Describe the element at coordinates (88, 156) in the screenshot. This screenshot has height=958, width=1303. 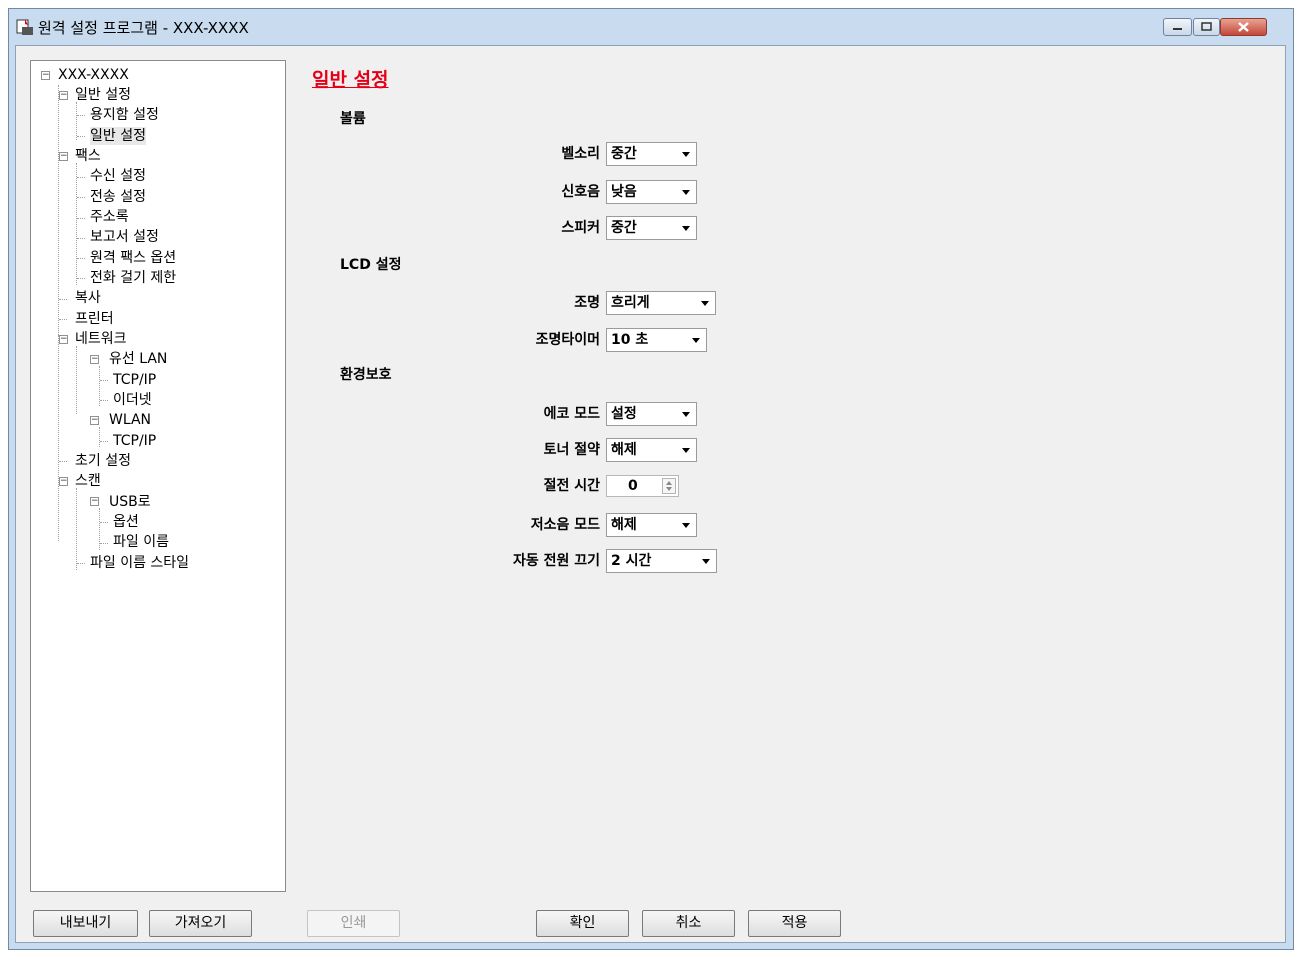
I see `tree-item-fax: 팩스` at that location.